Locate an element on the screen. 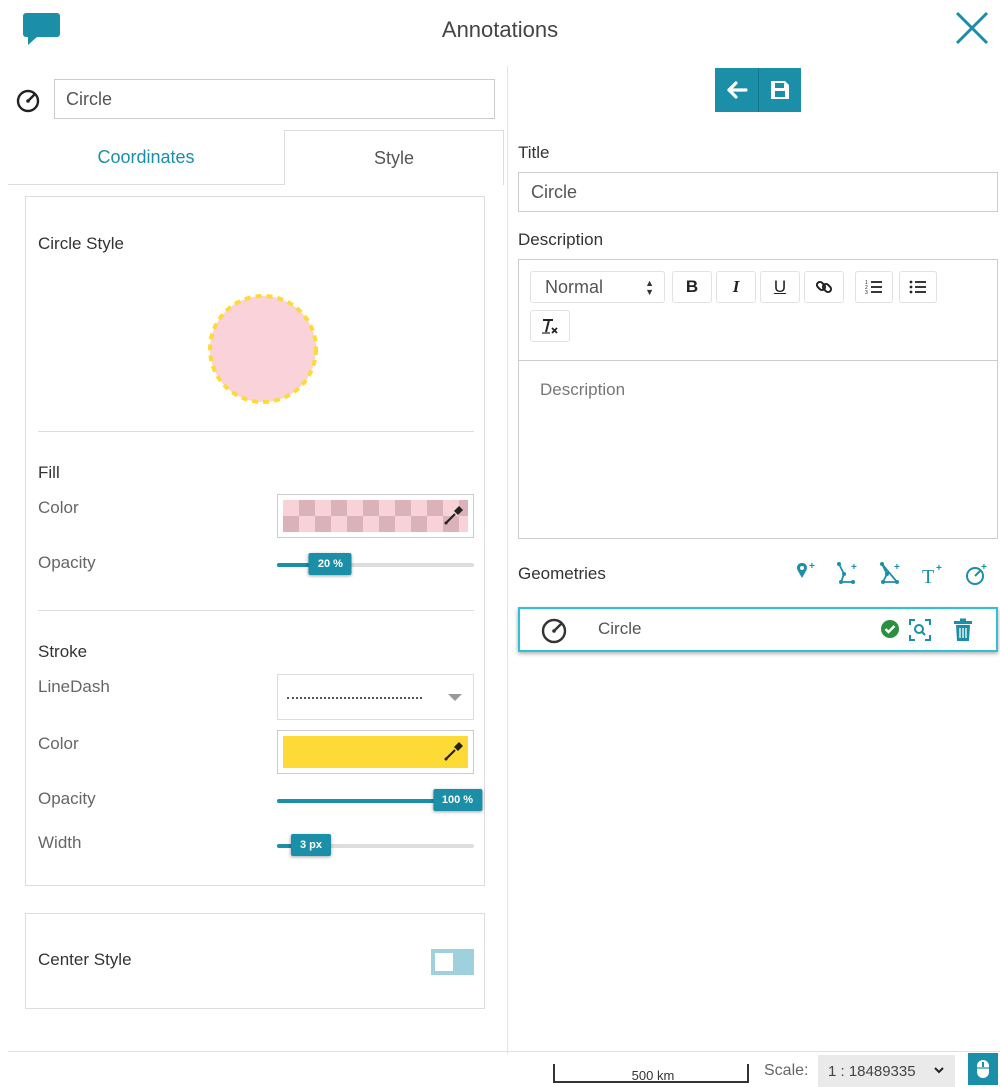  clear-format-button is located at coordinates (550, 326).